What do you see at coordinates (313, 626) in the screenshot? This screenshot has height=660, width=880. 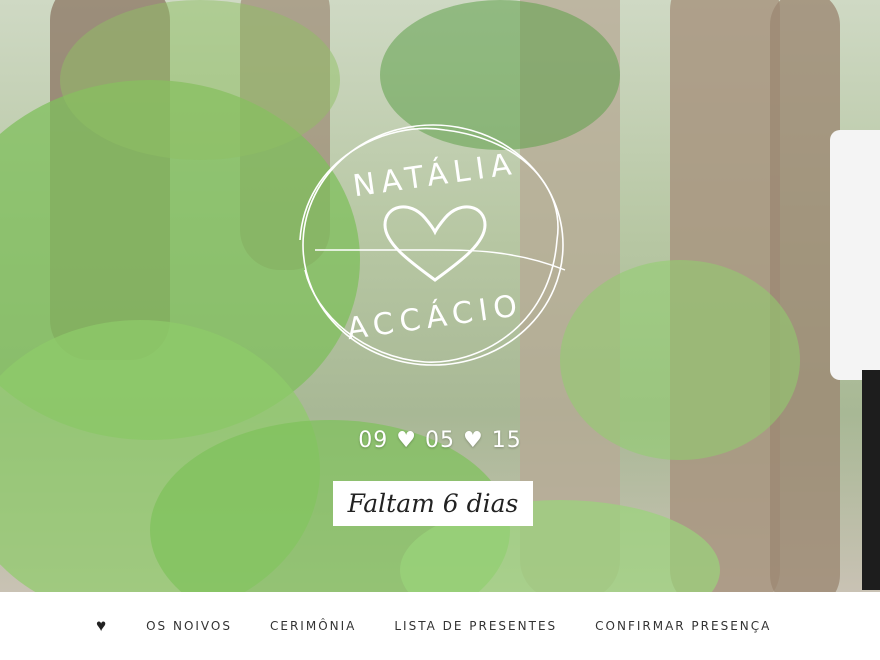 I see `nav-item-cerimonia: CERIMÔNIA` at bounding box center [313, 626].